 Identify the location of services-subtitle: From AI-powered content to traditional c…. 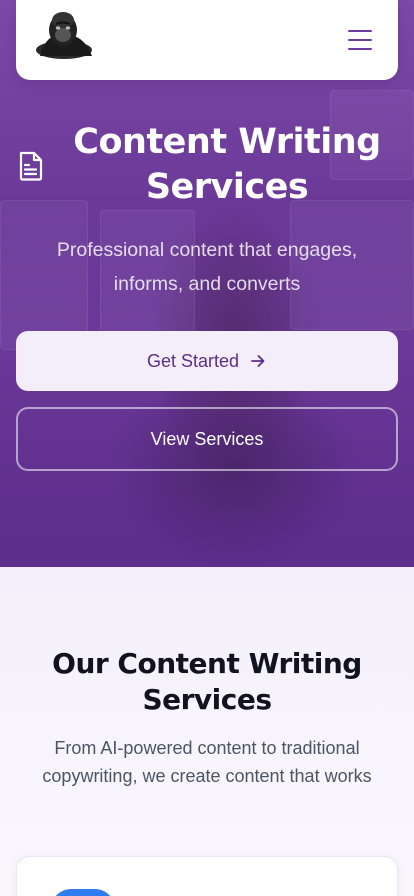
(207, 762).